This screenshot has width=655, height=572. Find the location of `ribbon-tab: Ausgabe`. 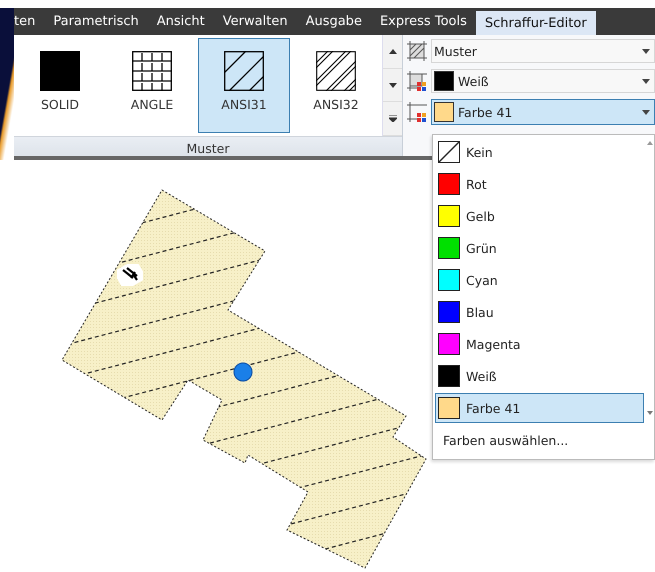

ribbon-tab: Ausgabe is located at coordinates (333, 21).